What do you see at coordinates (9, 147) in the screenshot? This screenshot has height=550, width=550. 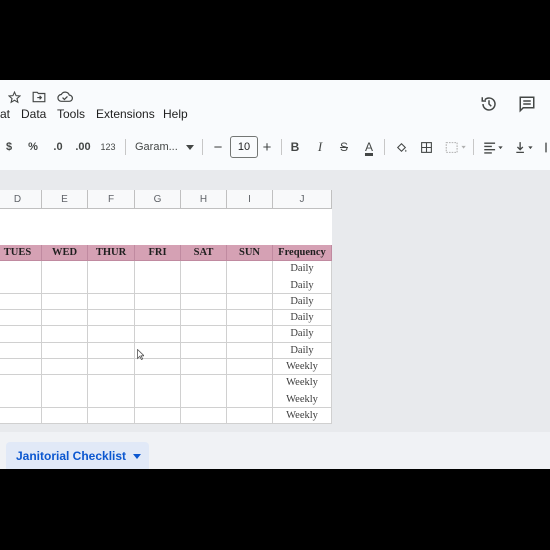 I see `currency-format-button: $` at bounding box center [9, 147].